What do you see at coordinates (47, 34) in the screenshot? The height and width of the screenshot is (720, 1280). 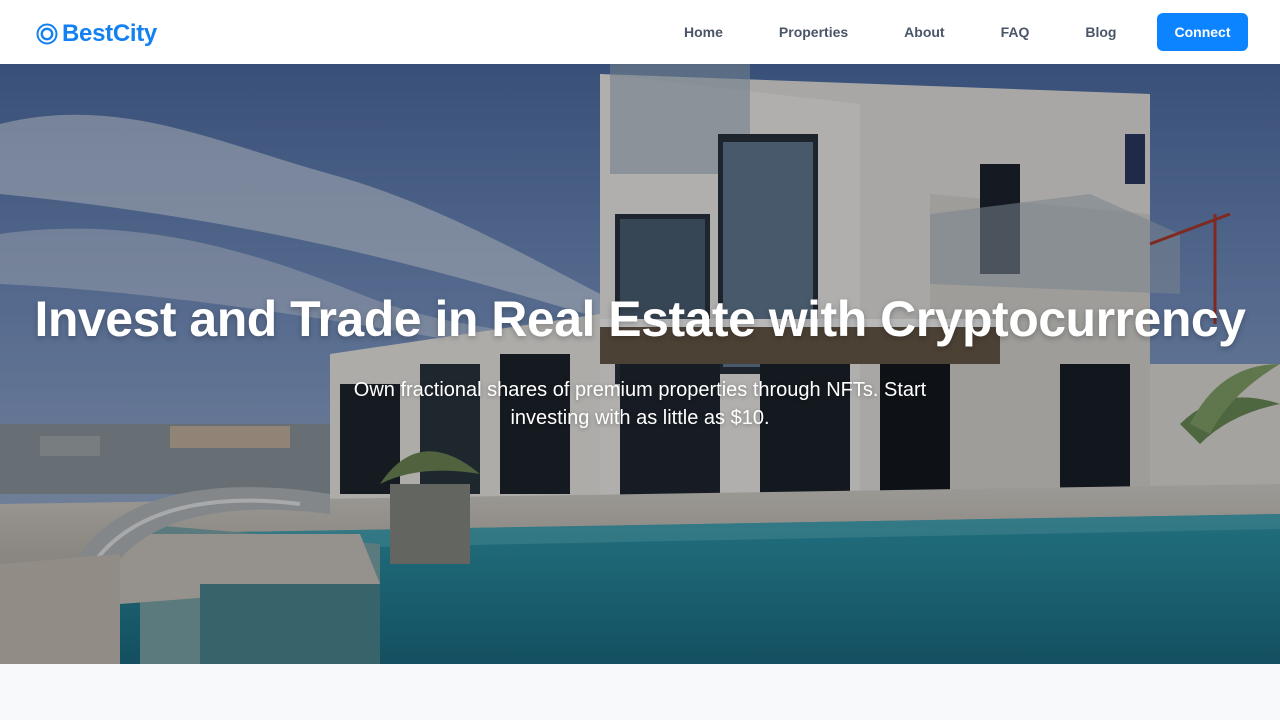 I see `target-logo-icon` at bounding box center [47, 34].